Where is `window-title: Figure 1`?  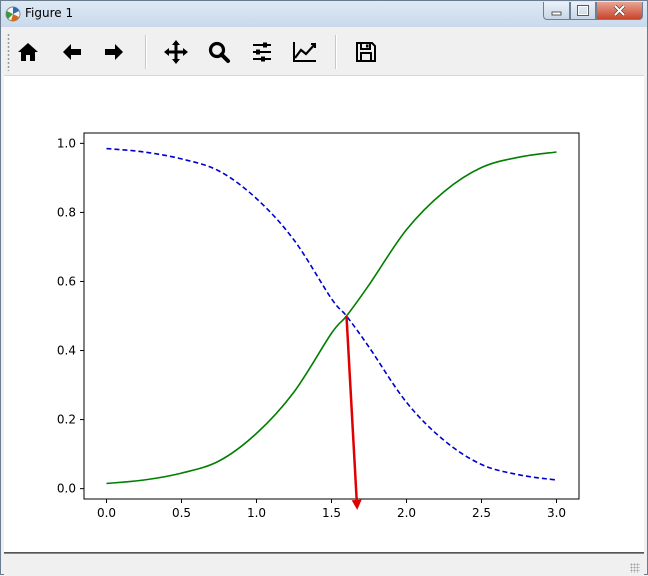
window-title: Figure 1 is located at coordinates (49, 13).